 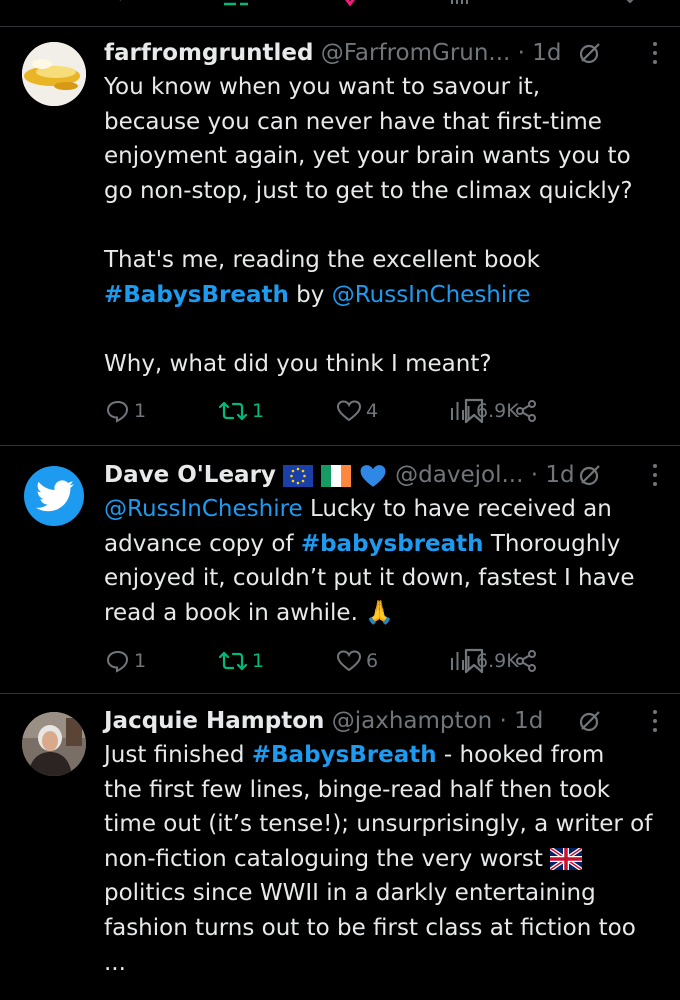 What do you see at coordinates (190, 475) in the screenshot?
I see `author-name: Dave O'Leary` at bounding box center [190, 475].